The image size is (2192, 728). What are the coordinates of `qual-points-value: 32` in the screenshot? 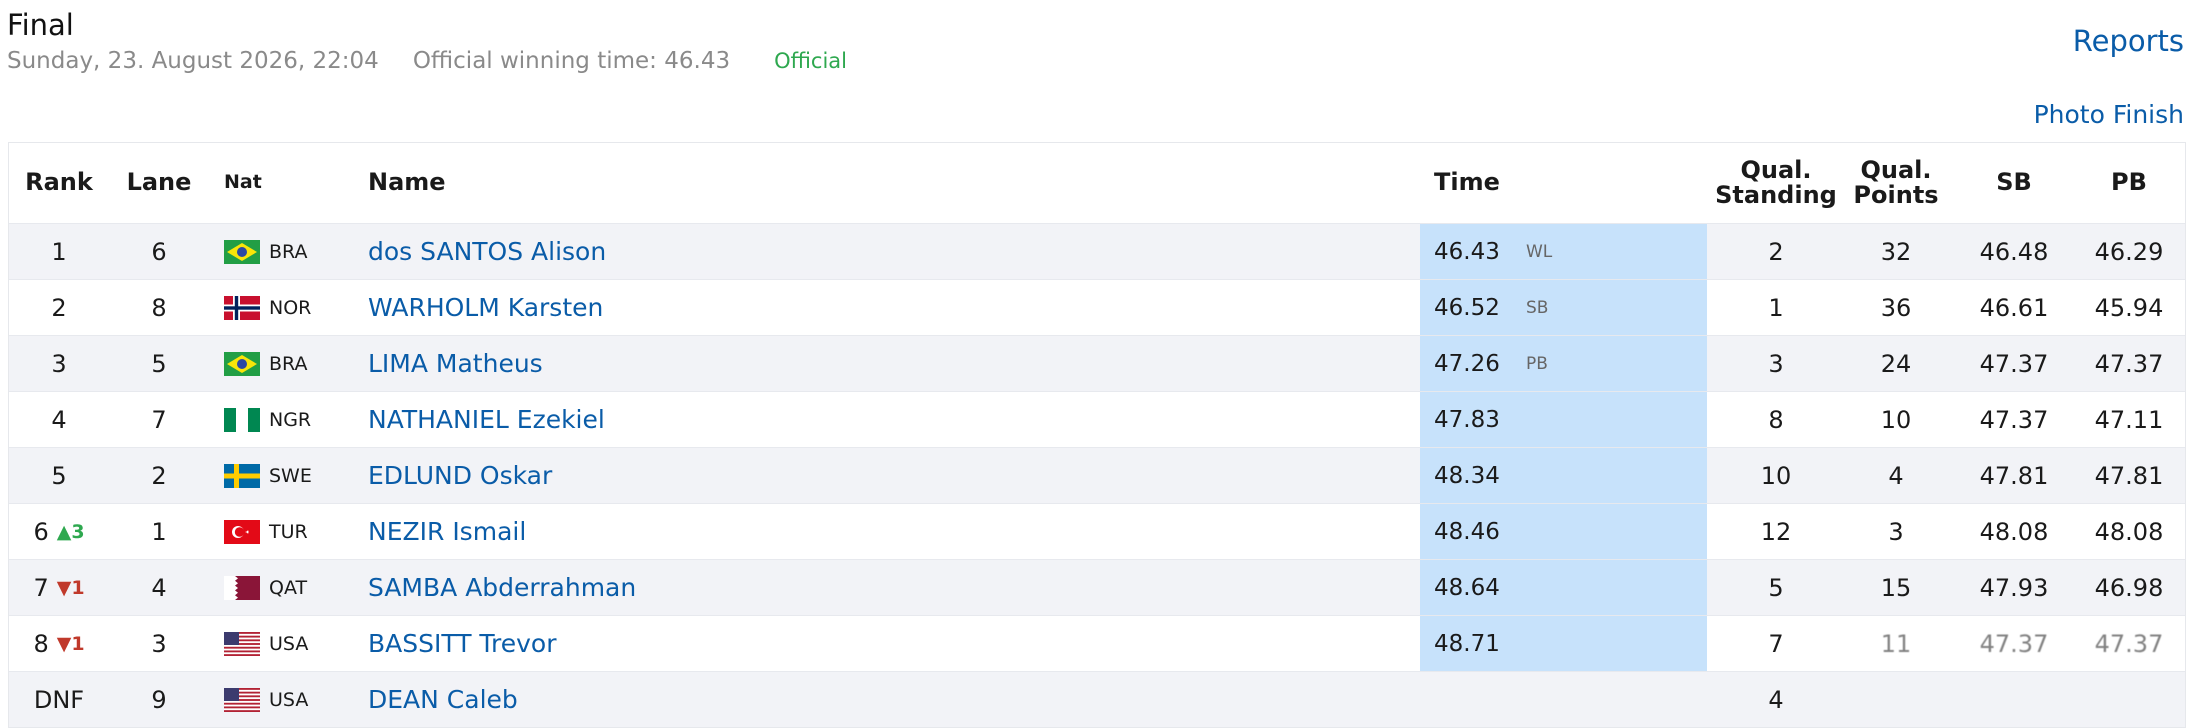 It's located at (1896, 251).